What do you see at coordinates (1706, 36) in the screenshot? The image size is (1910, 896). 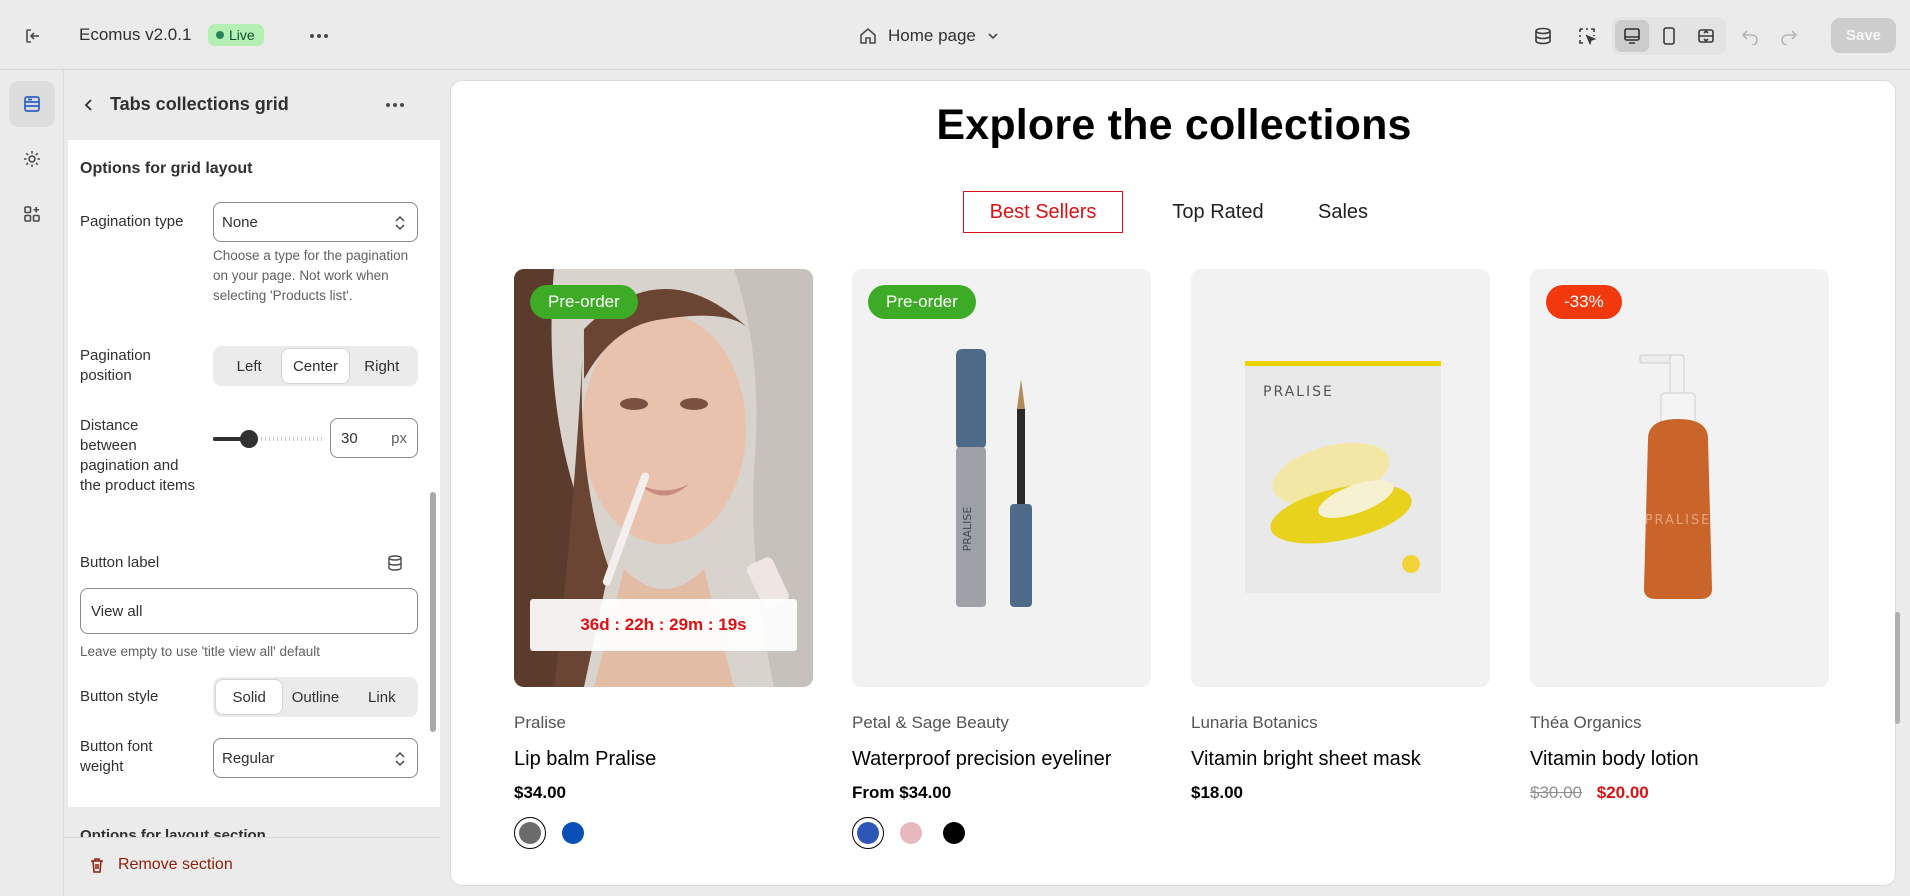 I see `fullscreen-view-icon` at bounding box center [1706, 36].